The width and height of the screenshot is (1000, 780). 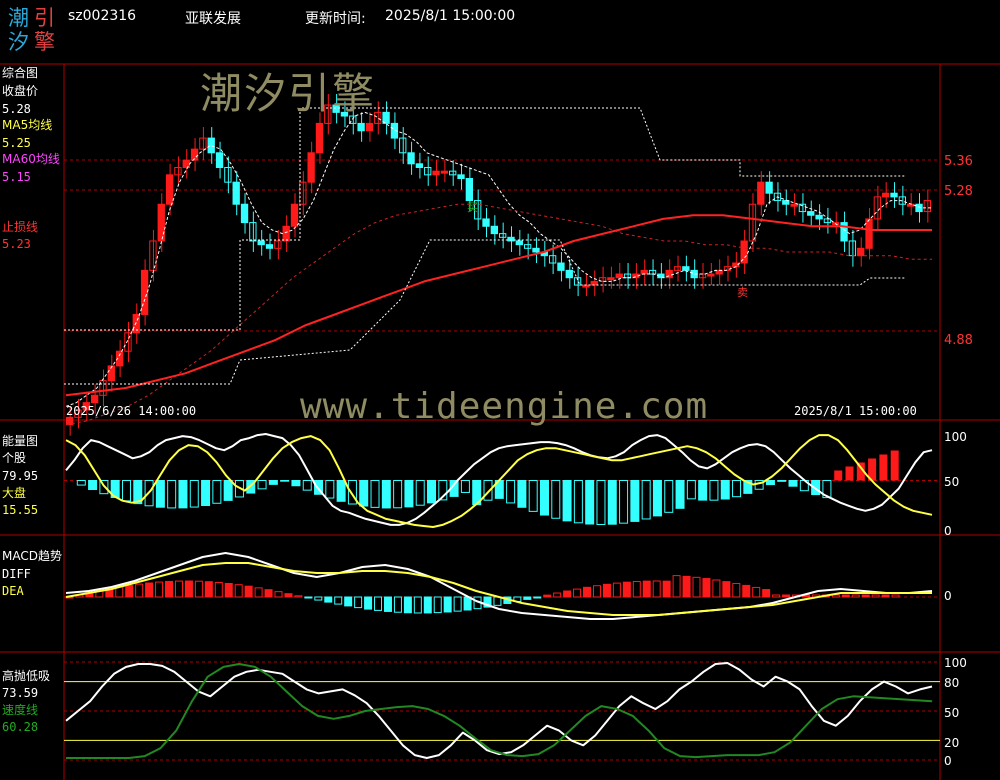 What do you see at coordinates (948, 596) in the screenshot?
I see `macd-tick-0: 0` at bounding box center [948, 596].